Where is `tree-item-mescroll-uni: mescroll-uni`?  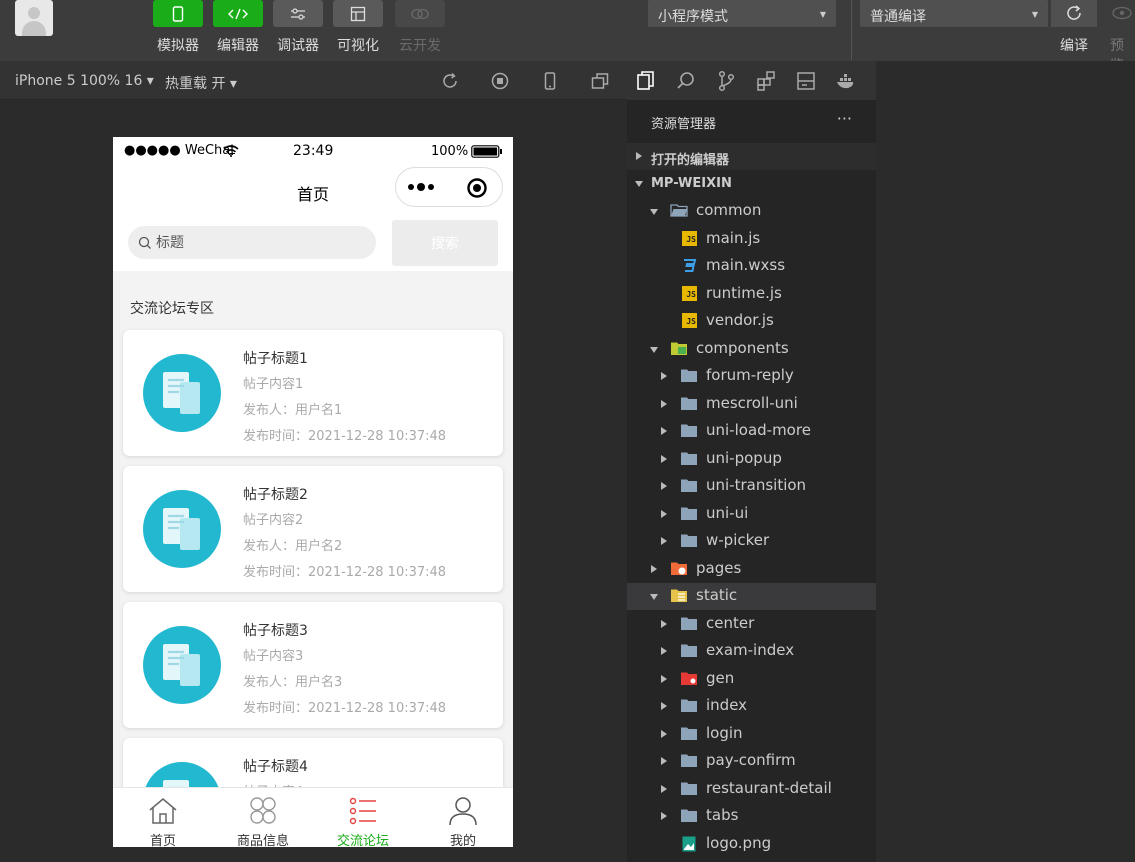 tree-item-mescroll-uni: mescroll-uni is located at coordinates (751, 404).